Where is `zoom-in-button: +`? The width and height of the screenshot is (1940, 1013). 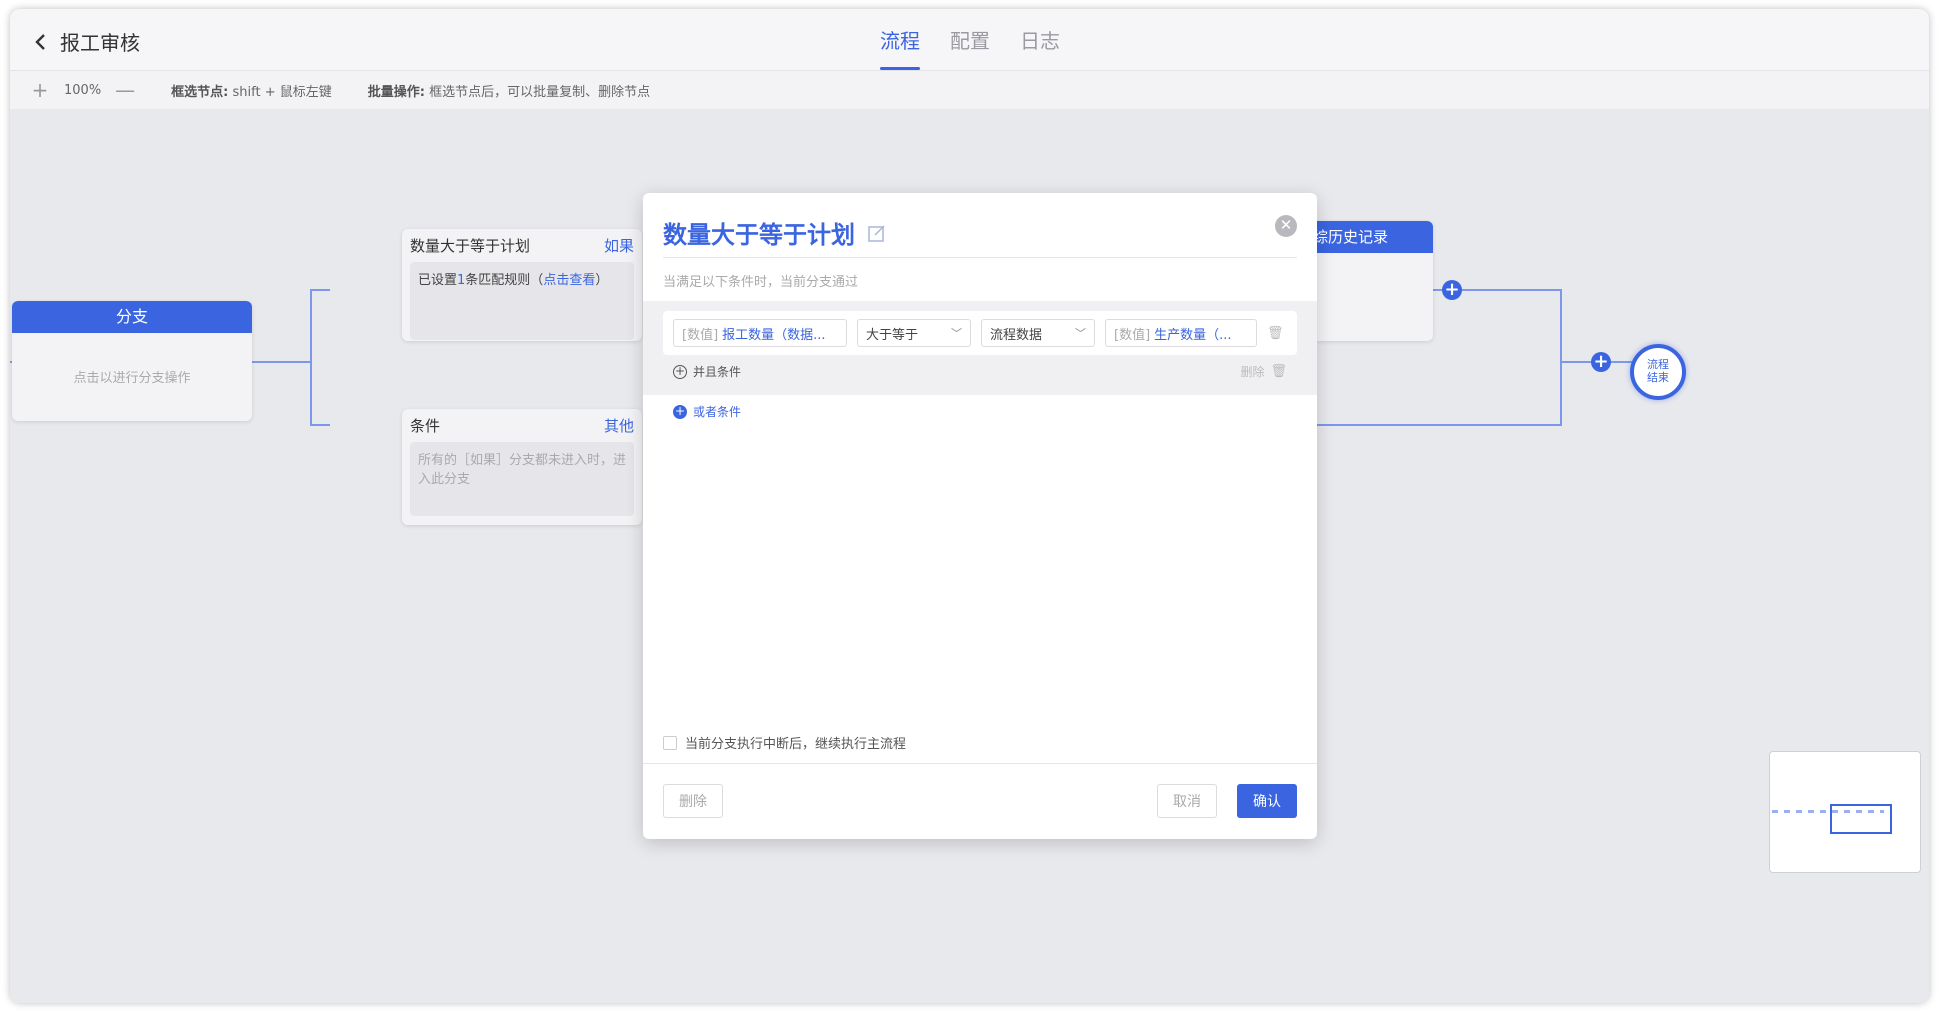
zoom-in-button: + is located at coordinates (40, 90).